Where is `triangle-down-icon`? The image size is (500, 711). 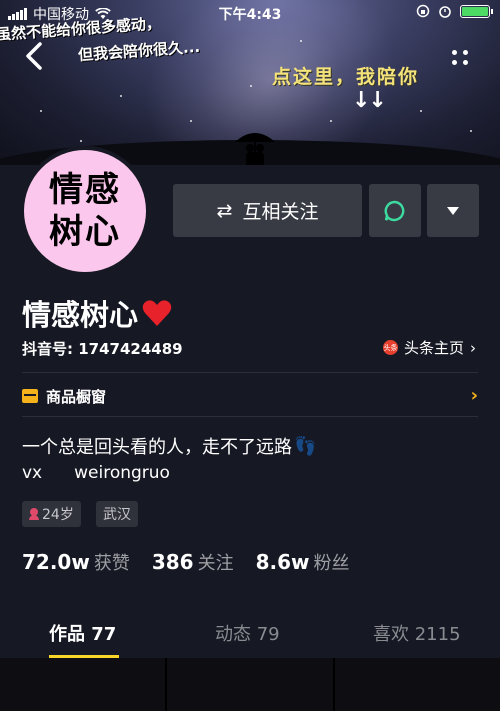 triangle-down-icon is located at coordinates (453, 210).